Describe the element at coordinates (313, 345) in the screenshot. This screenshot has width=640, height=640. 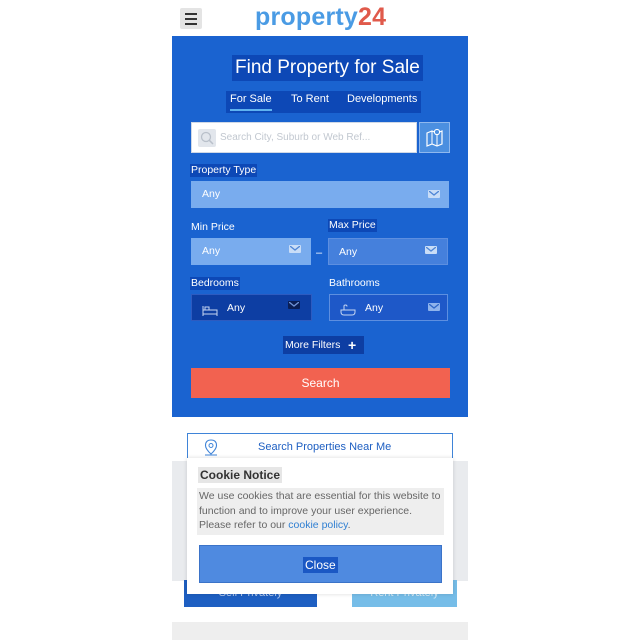
I see `more-filters-label: More Filters` at that location.